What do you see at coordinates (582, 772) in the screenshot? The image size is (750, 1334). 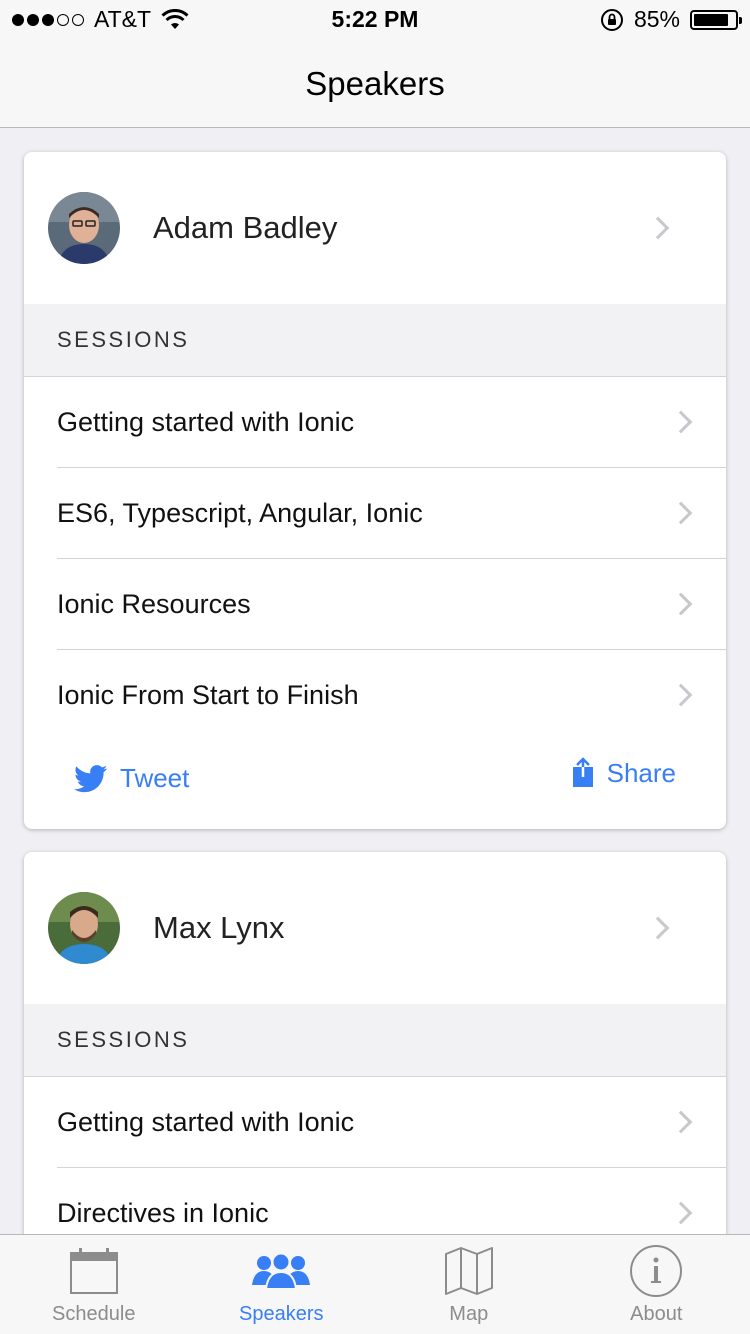 I see `share-icon` at bounding box center [582, 772].